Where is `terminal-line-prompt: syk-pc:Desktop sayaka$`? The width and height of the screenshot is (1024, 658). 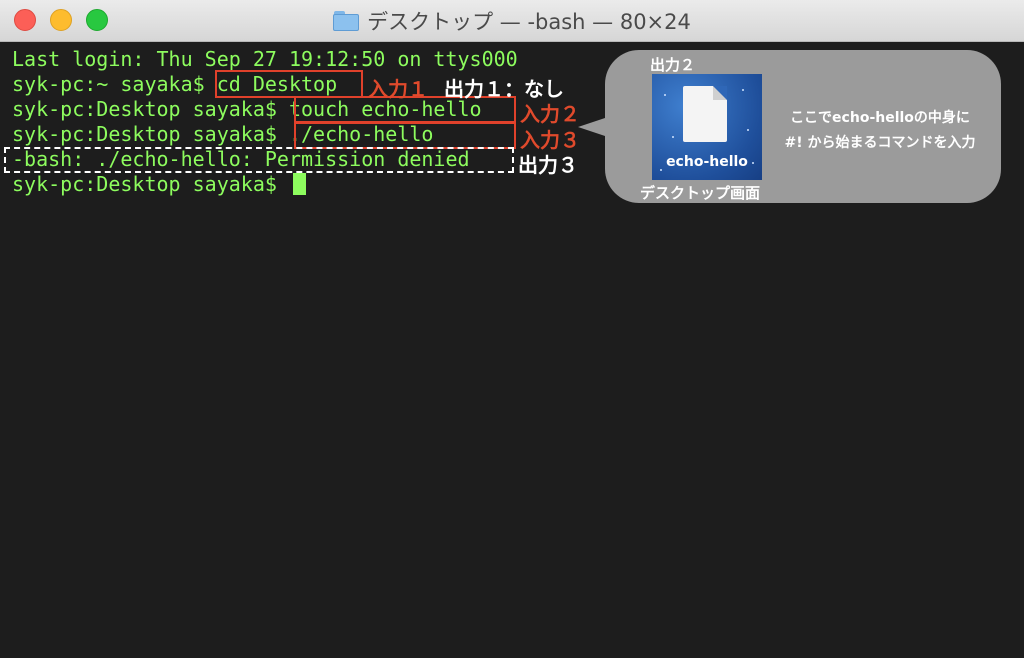 terminal-line-prompt: syk-pc:Desktop sayaka$ is located at coordinates (159, 184).